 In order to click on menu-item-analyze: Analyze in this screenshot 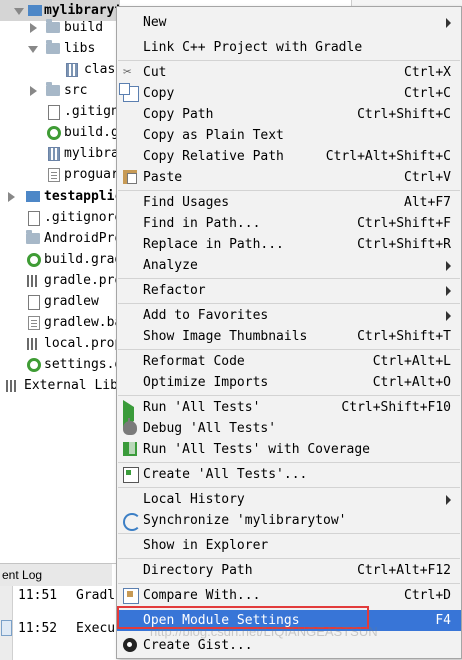, I will do `click(289, 265)`.